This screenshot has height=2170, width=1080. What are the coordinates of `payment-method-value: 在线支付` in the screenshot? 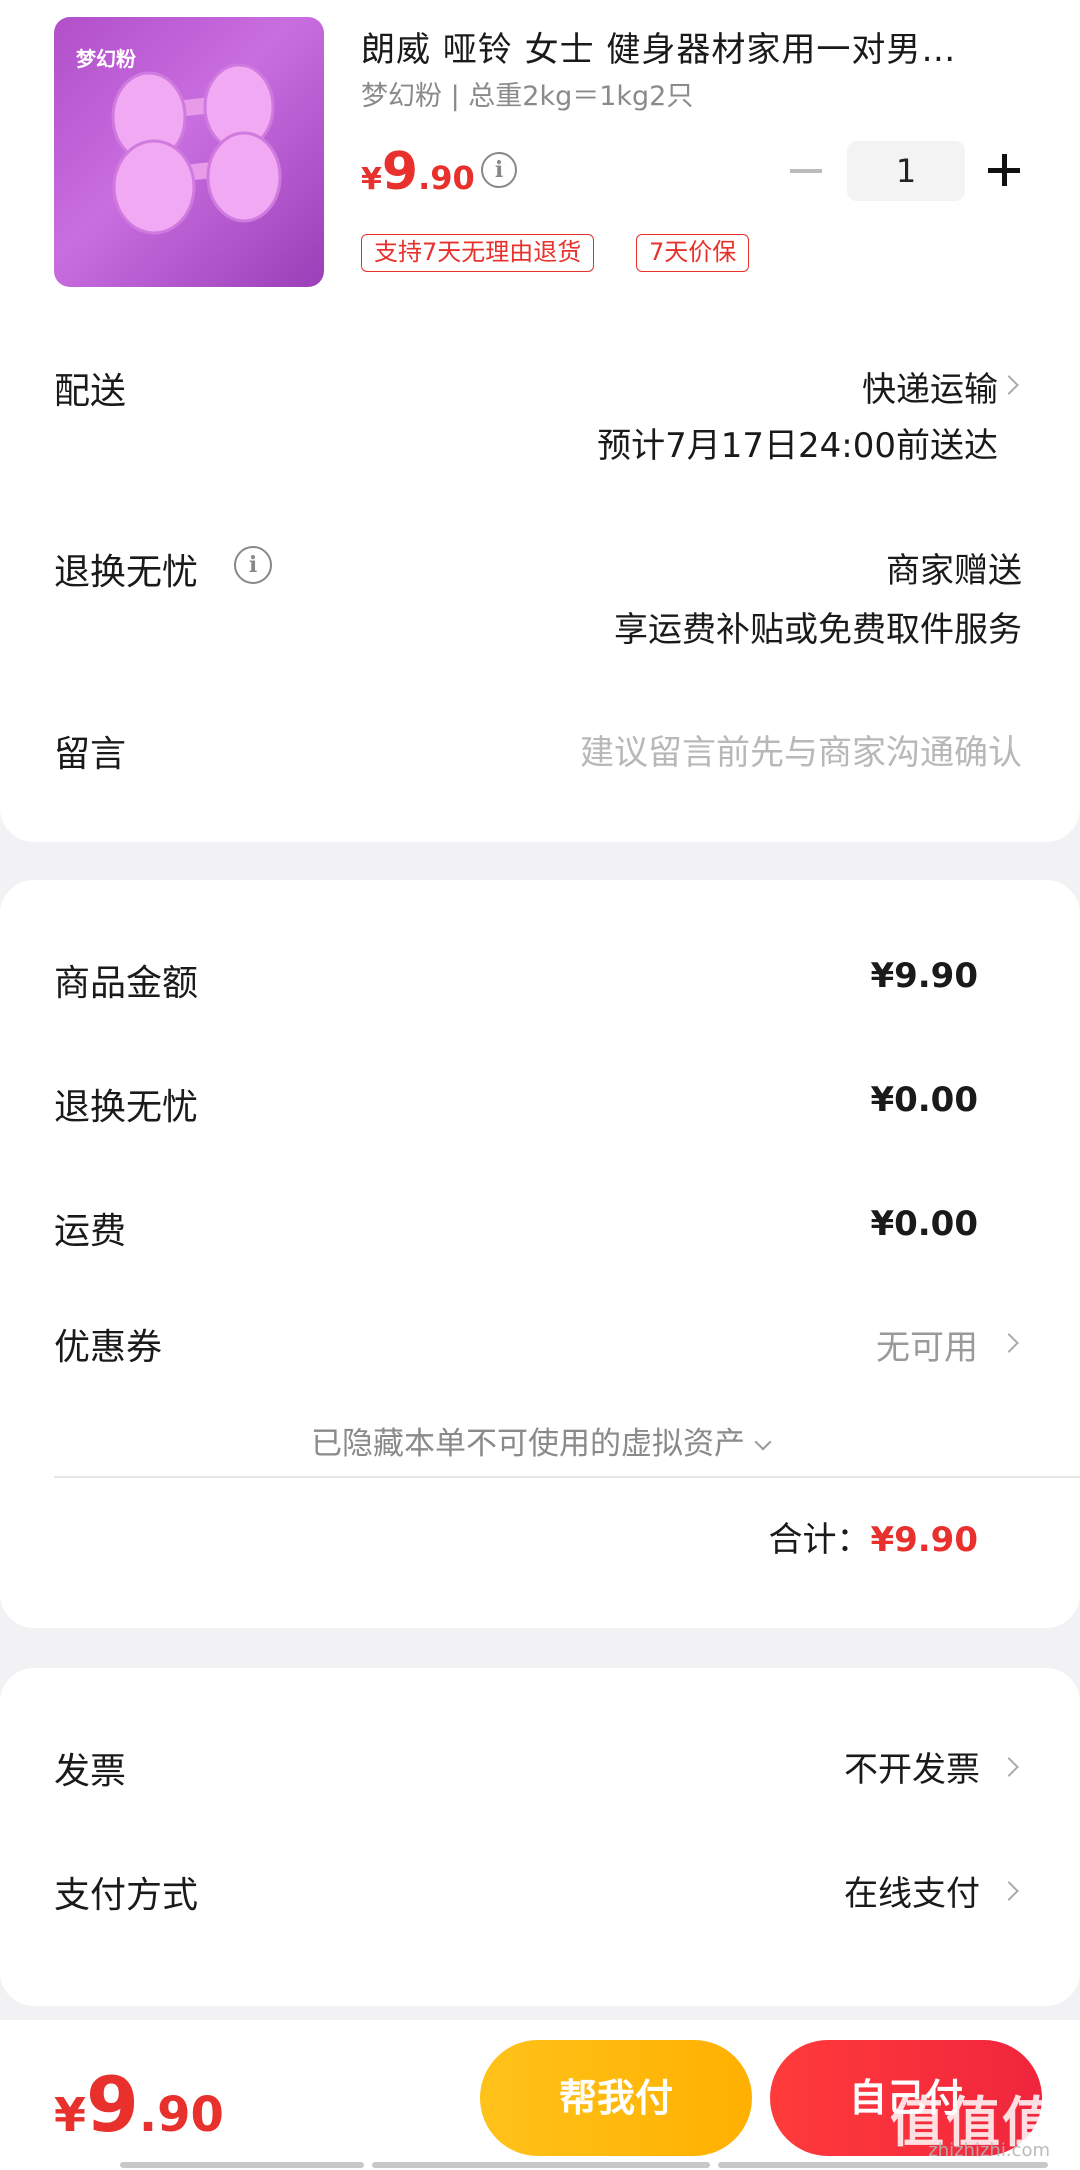 It's located at (912, 1890).